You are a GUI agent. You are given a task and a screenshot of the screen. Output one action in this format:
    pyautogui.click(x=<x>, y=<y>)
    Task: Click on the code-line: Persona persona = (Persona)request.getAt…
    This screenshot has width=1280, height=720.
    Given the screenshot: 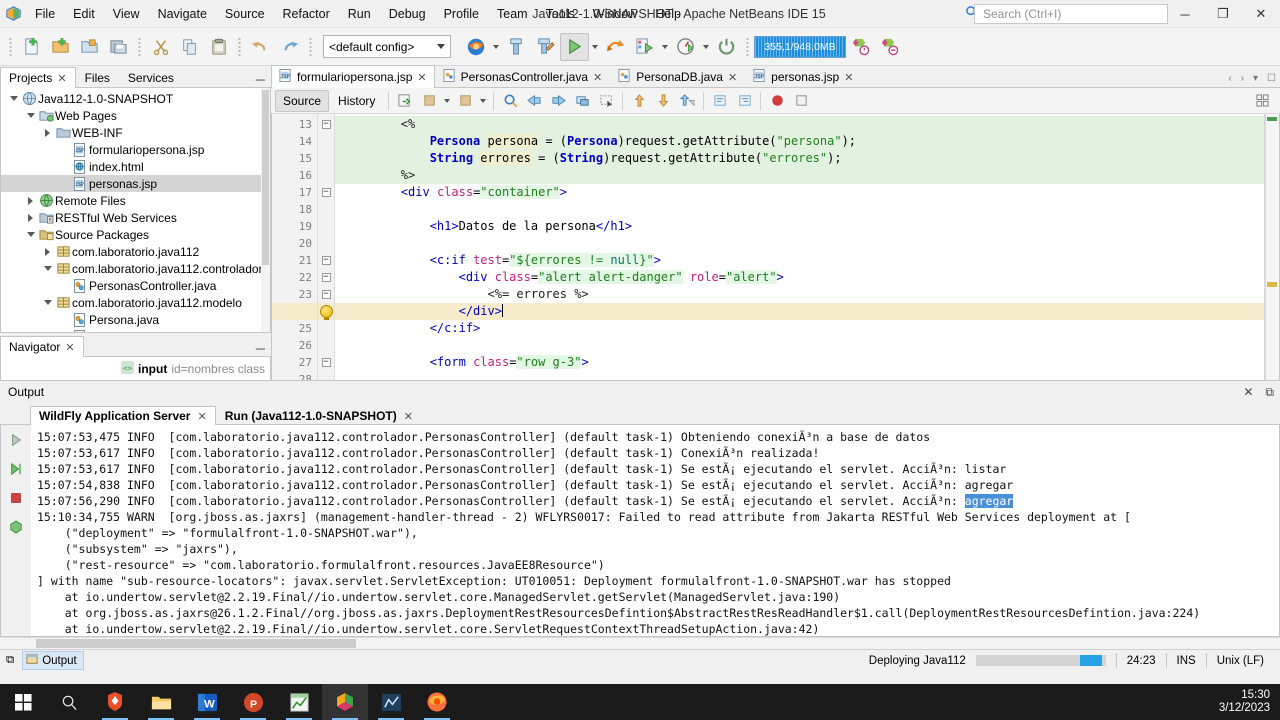 What is the action you would take?
    pyautogui.click(x=807, y=141)
    